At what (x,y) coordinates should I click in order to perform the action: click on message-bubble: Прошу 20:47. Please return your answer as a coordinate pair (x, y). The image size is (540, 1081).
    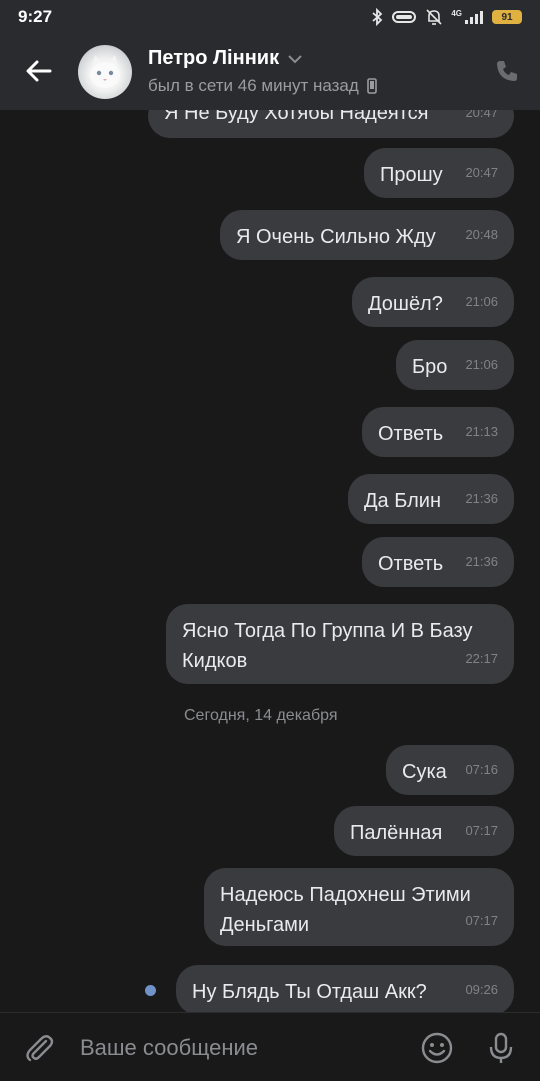
    Looking at the image, I should click on (439, 173).